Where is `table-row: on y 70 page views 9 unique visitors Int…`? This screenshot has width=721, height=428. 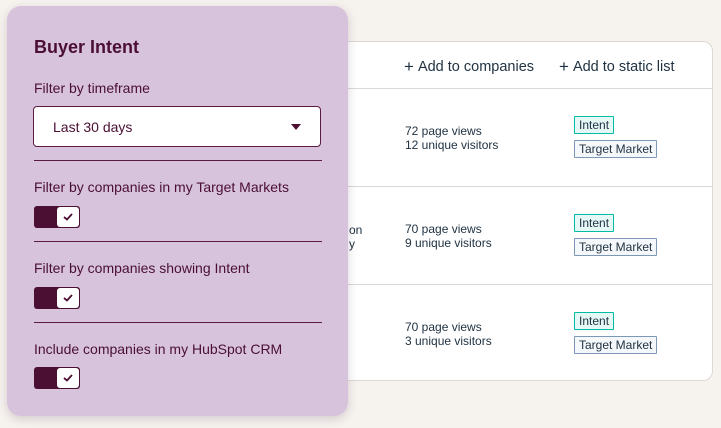
table-row: on y 70 page views 9 unique visitors Int… is located at coordinates (506, 236).